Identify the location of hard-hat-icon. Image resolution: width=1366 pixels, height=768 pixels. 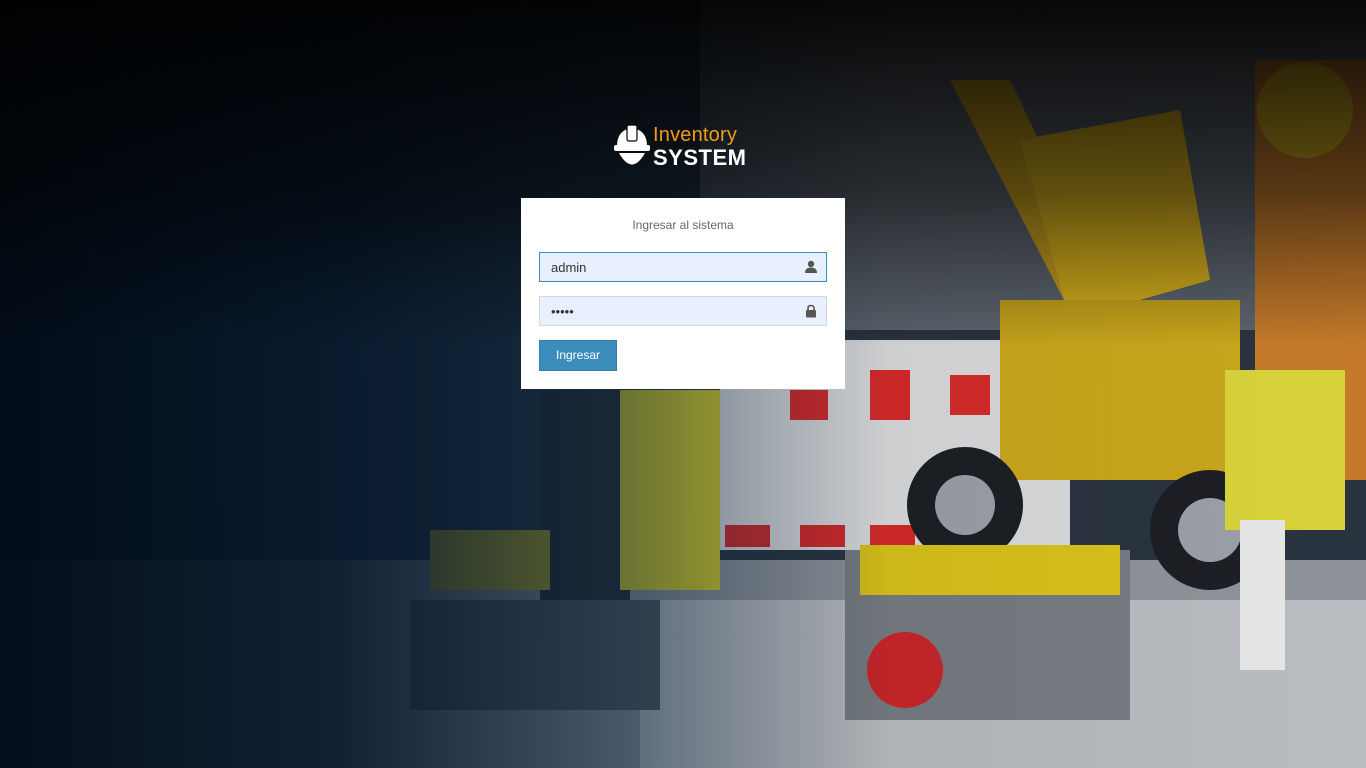
(632, 144).